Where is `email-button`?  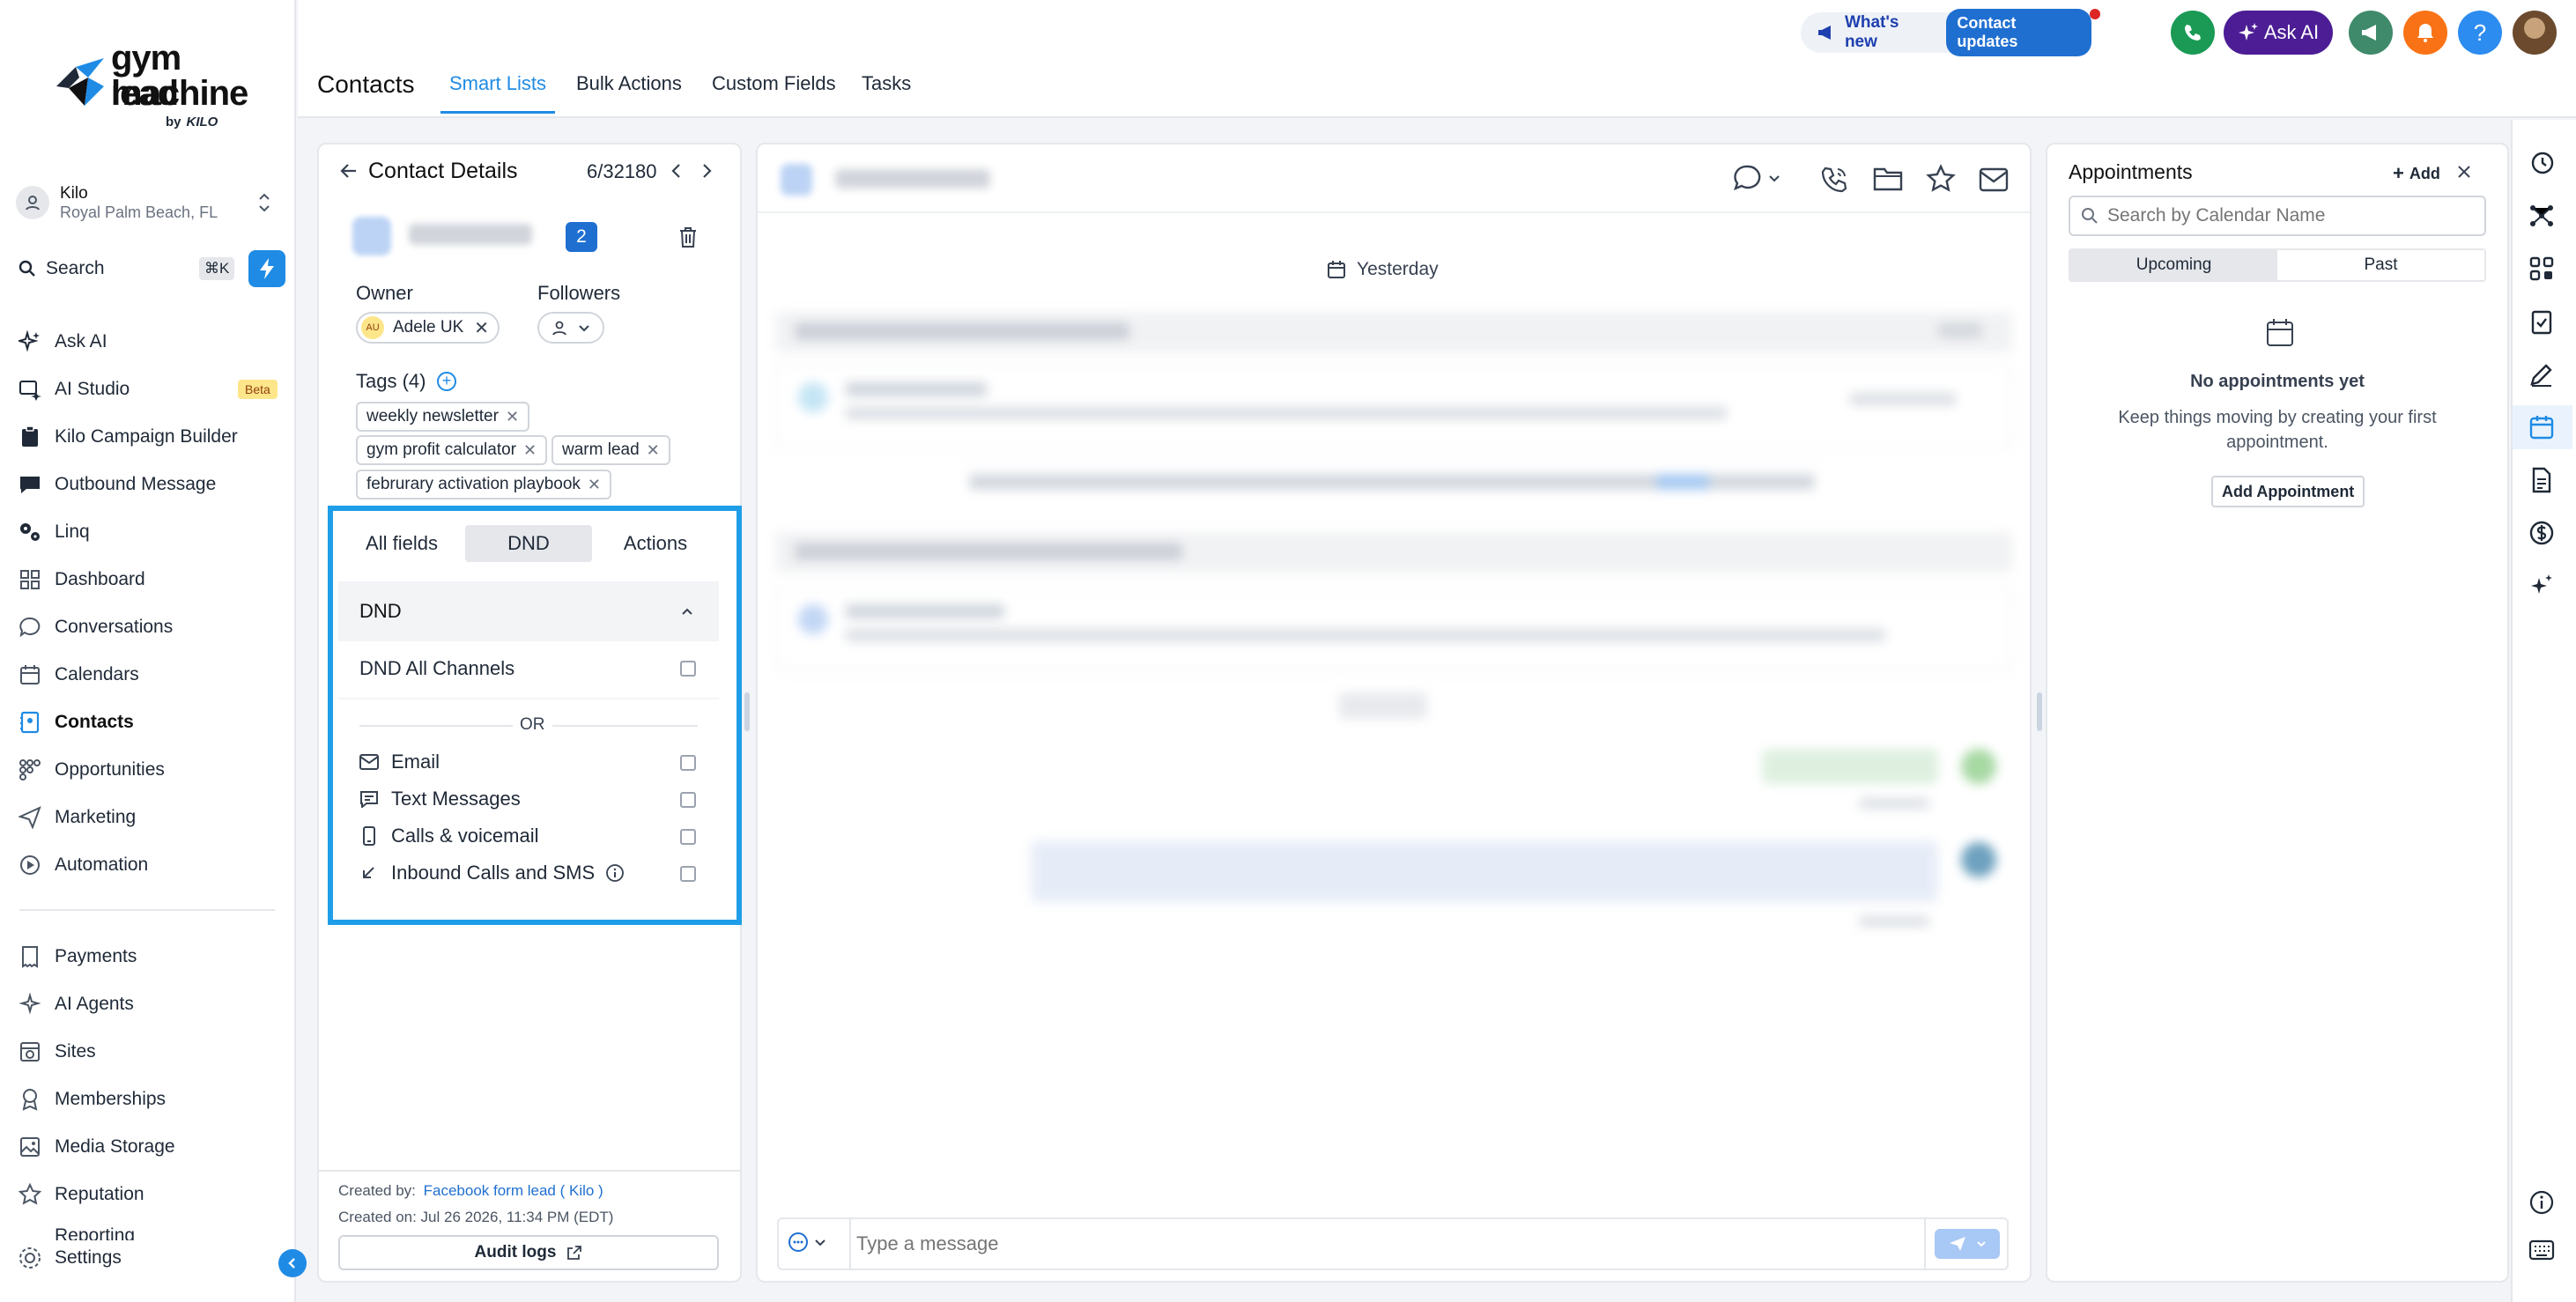 email-button is located at coordinates (1994, 179).